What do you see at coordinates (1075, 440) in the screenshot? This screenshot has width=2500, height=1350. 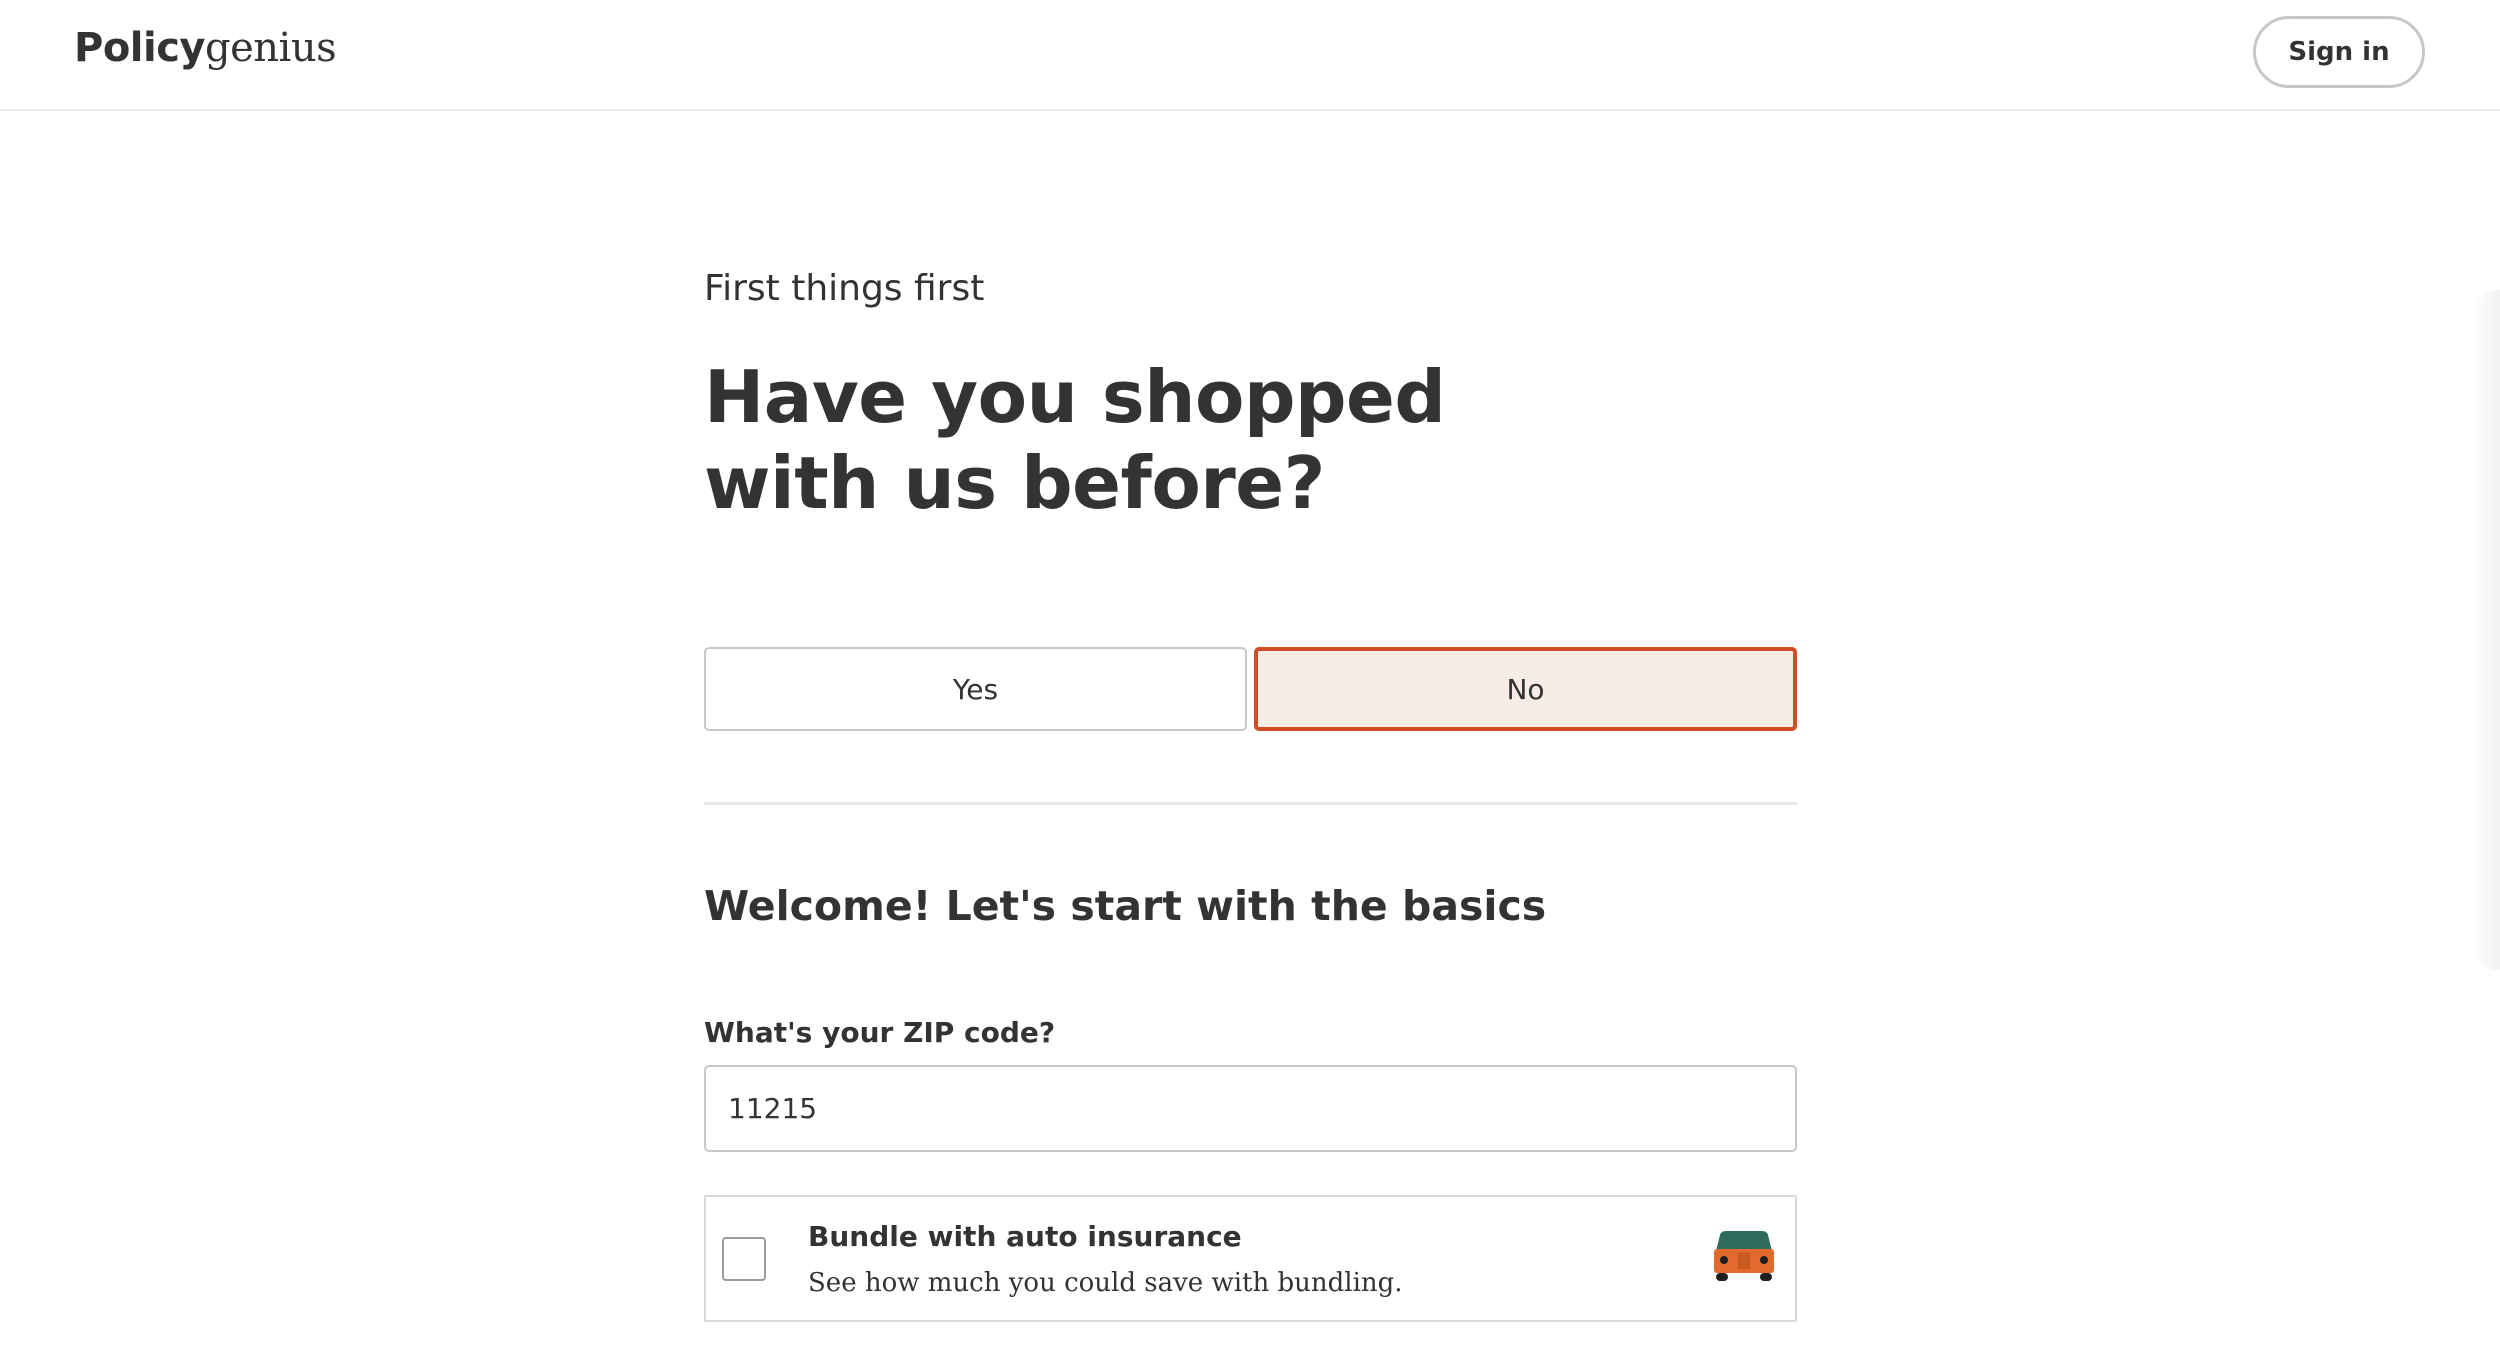 I see `page-question: Have you shopped with us before?` at bounding box center [1075, 440].